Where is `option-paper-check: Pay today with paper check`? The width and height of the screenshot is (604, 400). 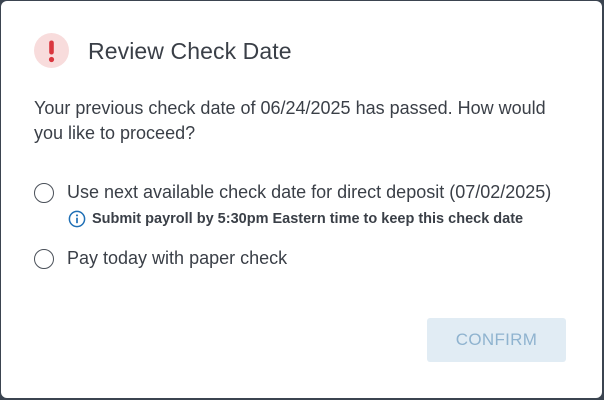 option-paper-check: Pay today with paper check is located at coordinates (160, 258).